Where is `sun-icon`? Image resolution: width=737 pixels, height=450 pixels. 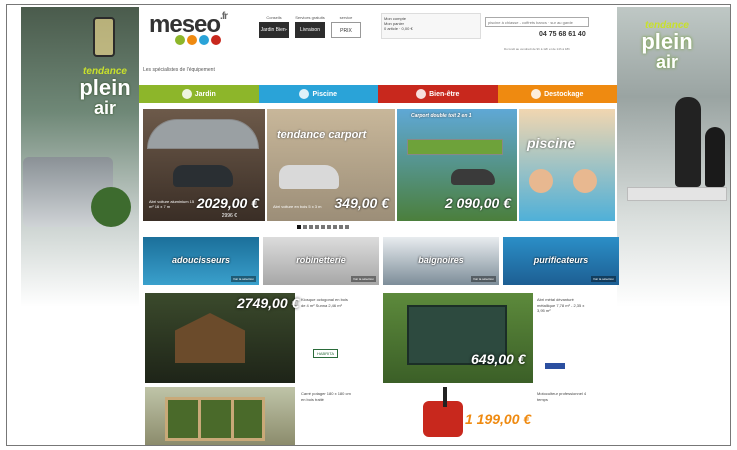 sun-icon is located at coordinates (192, 40).